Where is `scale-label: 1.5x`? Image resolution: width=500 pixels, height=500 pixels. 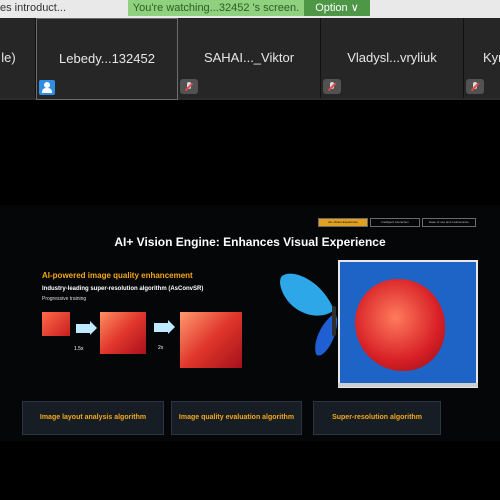 scale-label: 1.5x is located at coordinates (79, 349).